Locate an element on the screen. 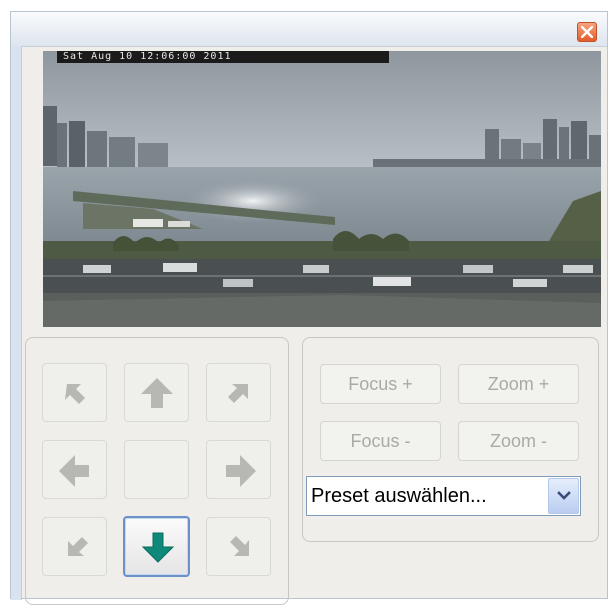 The height and width of the screenshot is (605, 609). pan-down-right-button is located at coordinates (238, 546).